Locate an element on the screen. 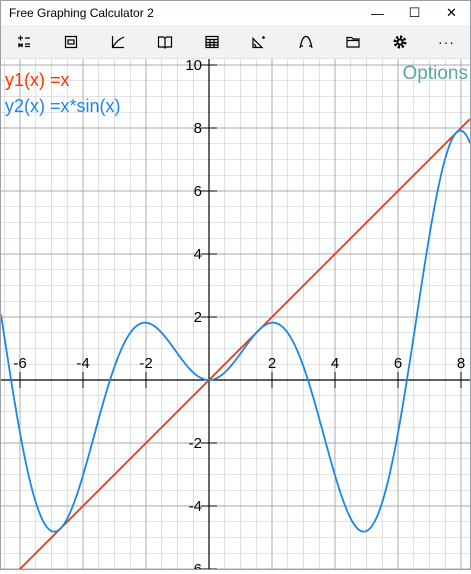  folder-icon is located at coordinates (353, 42).